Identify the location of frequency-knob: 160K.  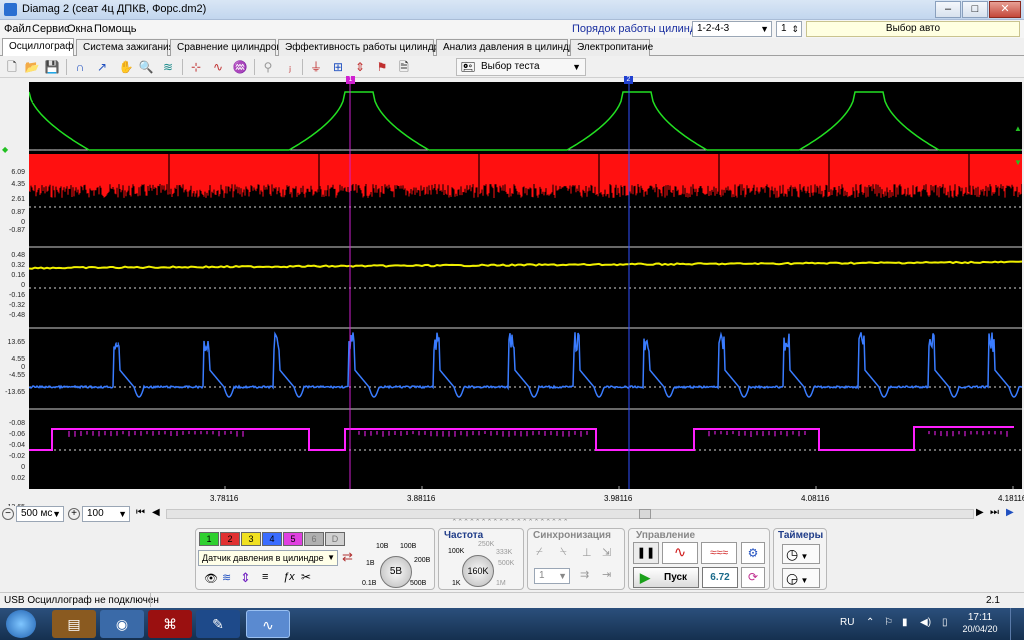
(478, 571).